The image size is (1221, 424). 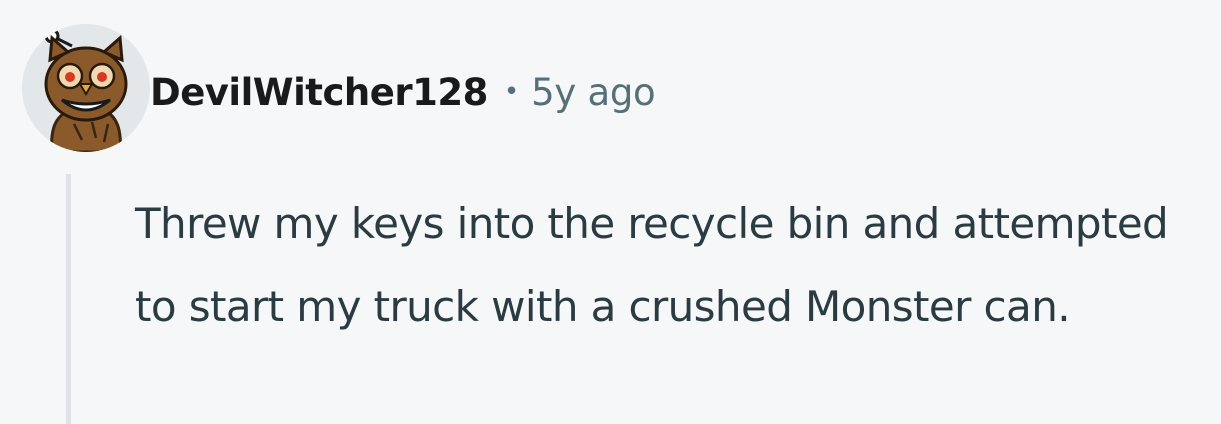 What do you see at coordinates (319, 92) in the screenshot?
I see `author-username: DevilWitcher128` at bounding box center [319, 92].